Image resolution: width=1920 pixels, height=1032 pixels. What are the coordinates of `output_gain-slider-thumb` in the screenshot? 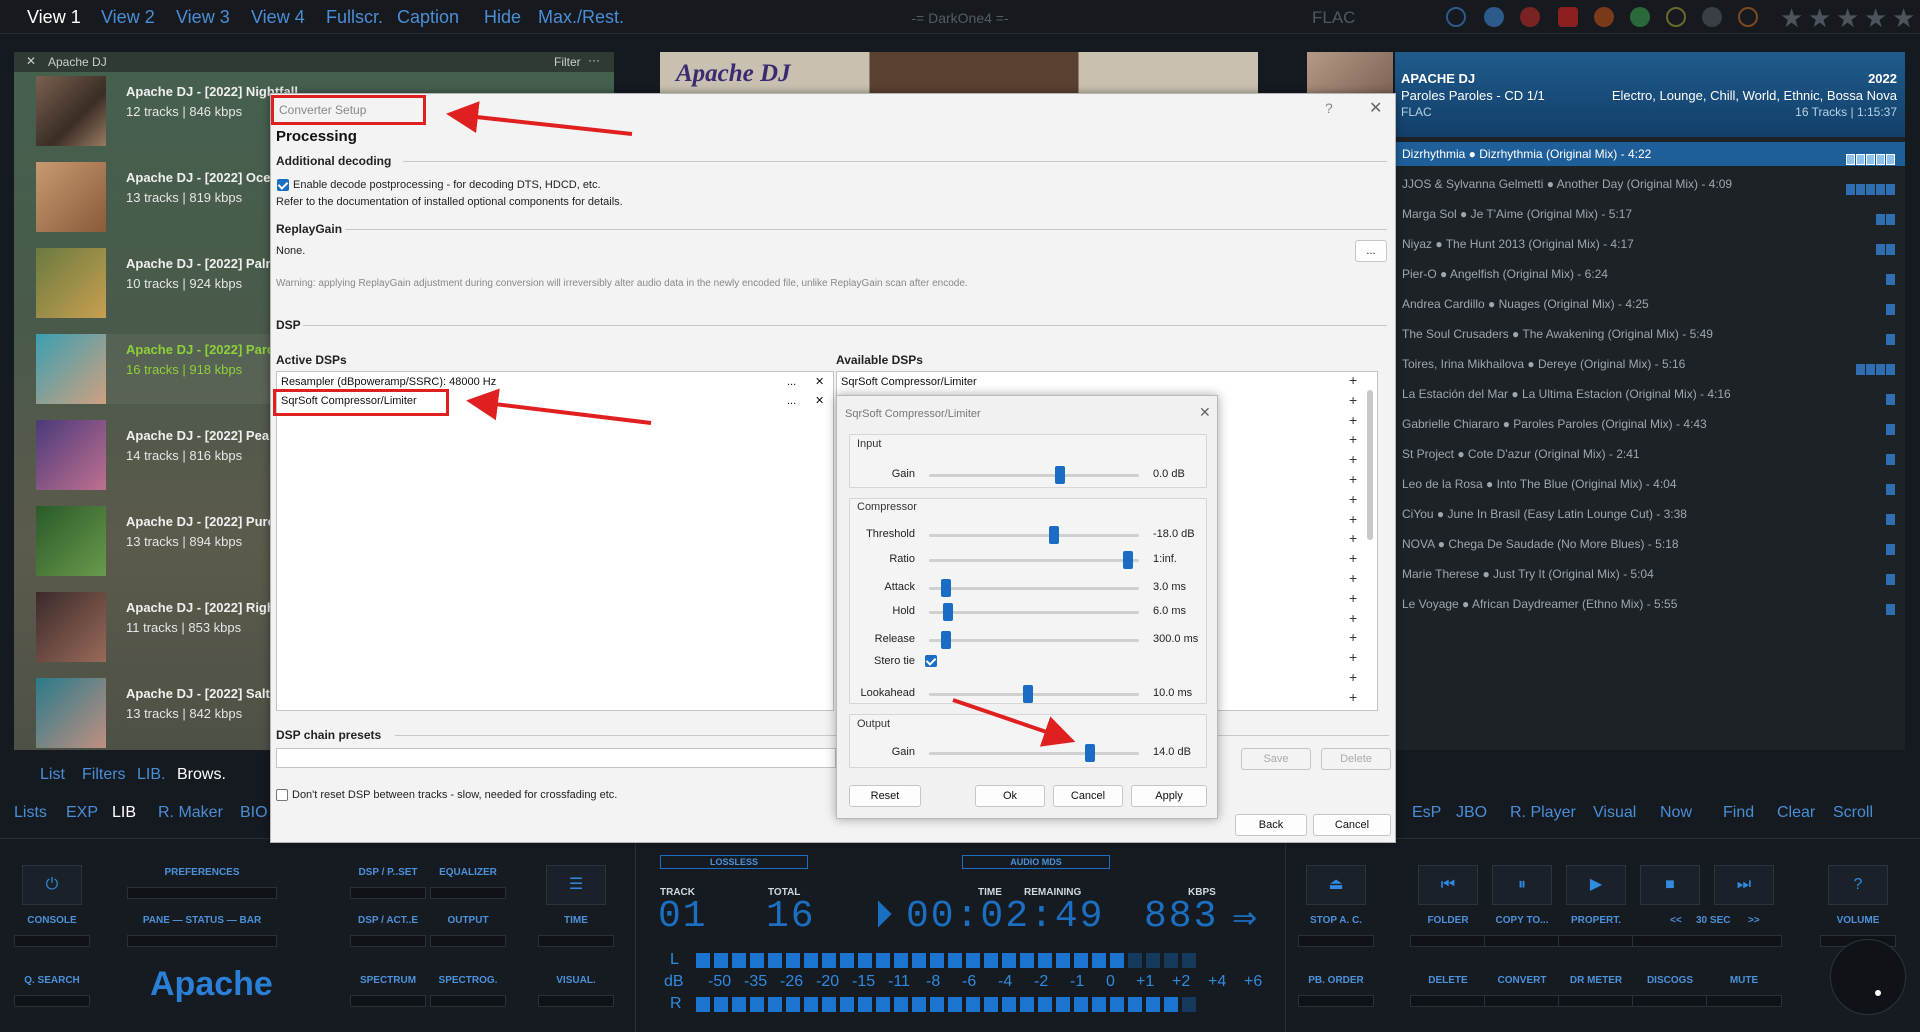 It's located at (1090, 753).